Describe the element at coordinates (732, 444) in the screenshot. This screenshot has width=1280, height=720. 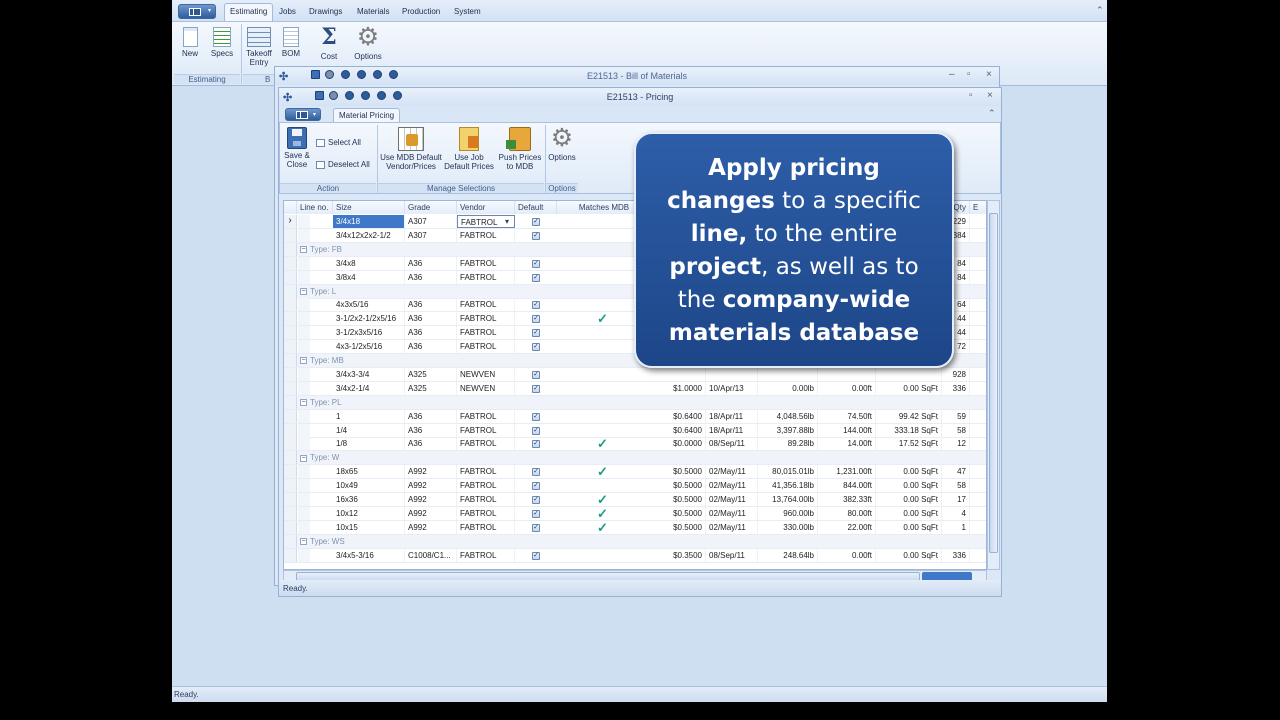
I see `cell-date: 08/Sep/11` at that location.